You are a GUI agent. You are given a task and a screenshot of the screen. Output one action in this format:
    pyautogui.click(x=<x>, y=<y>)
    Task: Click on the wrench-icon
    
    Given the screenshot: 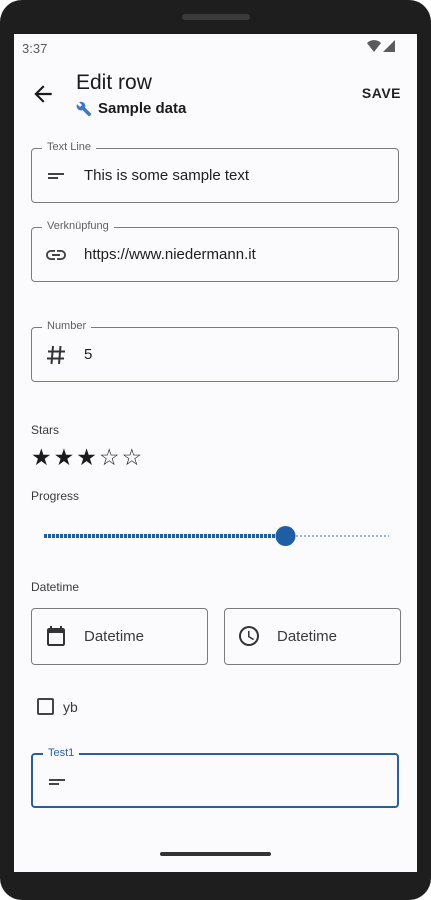 What is the action you would take?
    pyautogui.click(x=84, y=108)
    